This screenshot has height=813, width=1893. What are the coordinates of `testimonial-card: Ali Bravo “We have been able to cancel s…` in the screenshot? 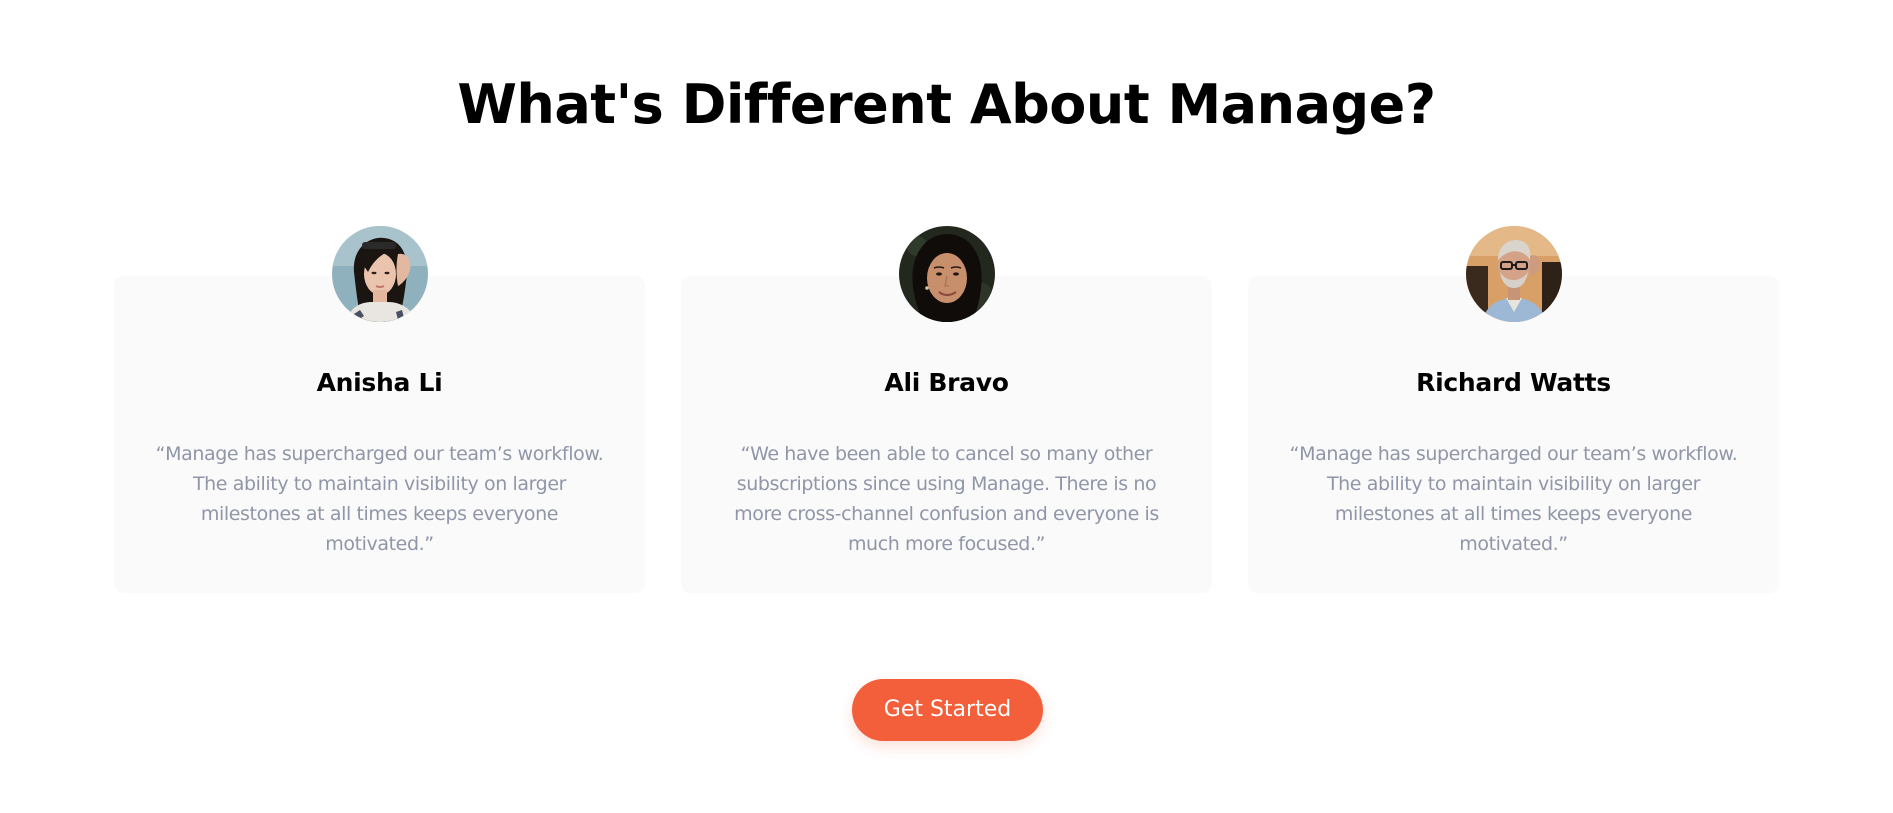 It's located at (946, 409).